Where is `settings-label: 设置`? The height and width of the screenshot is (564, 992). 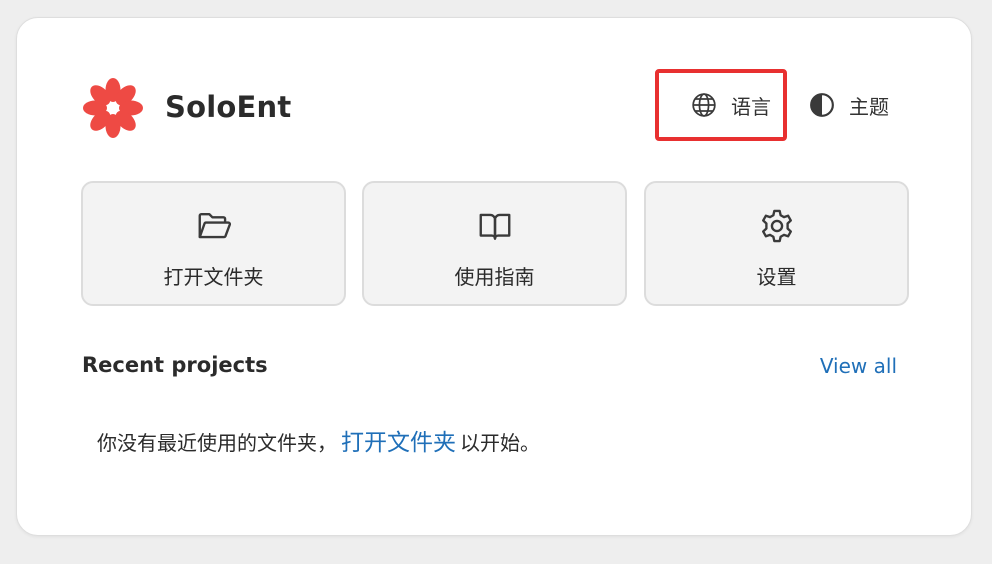 settings-label: 设置 is located at coordinates (776, 277).